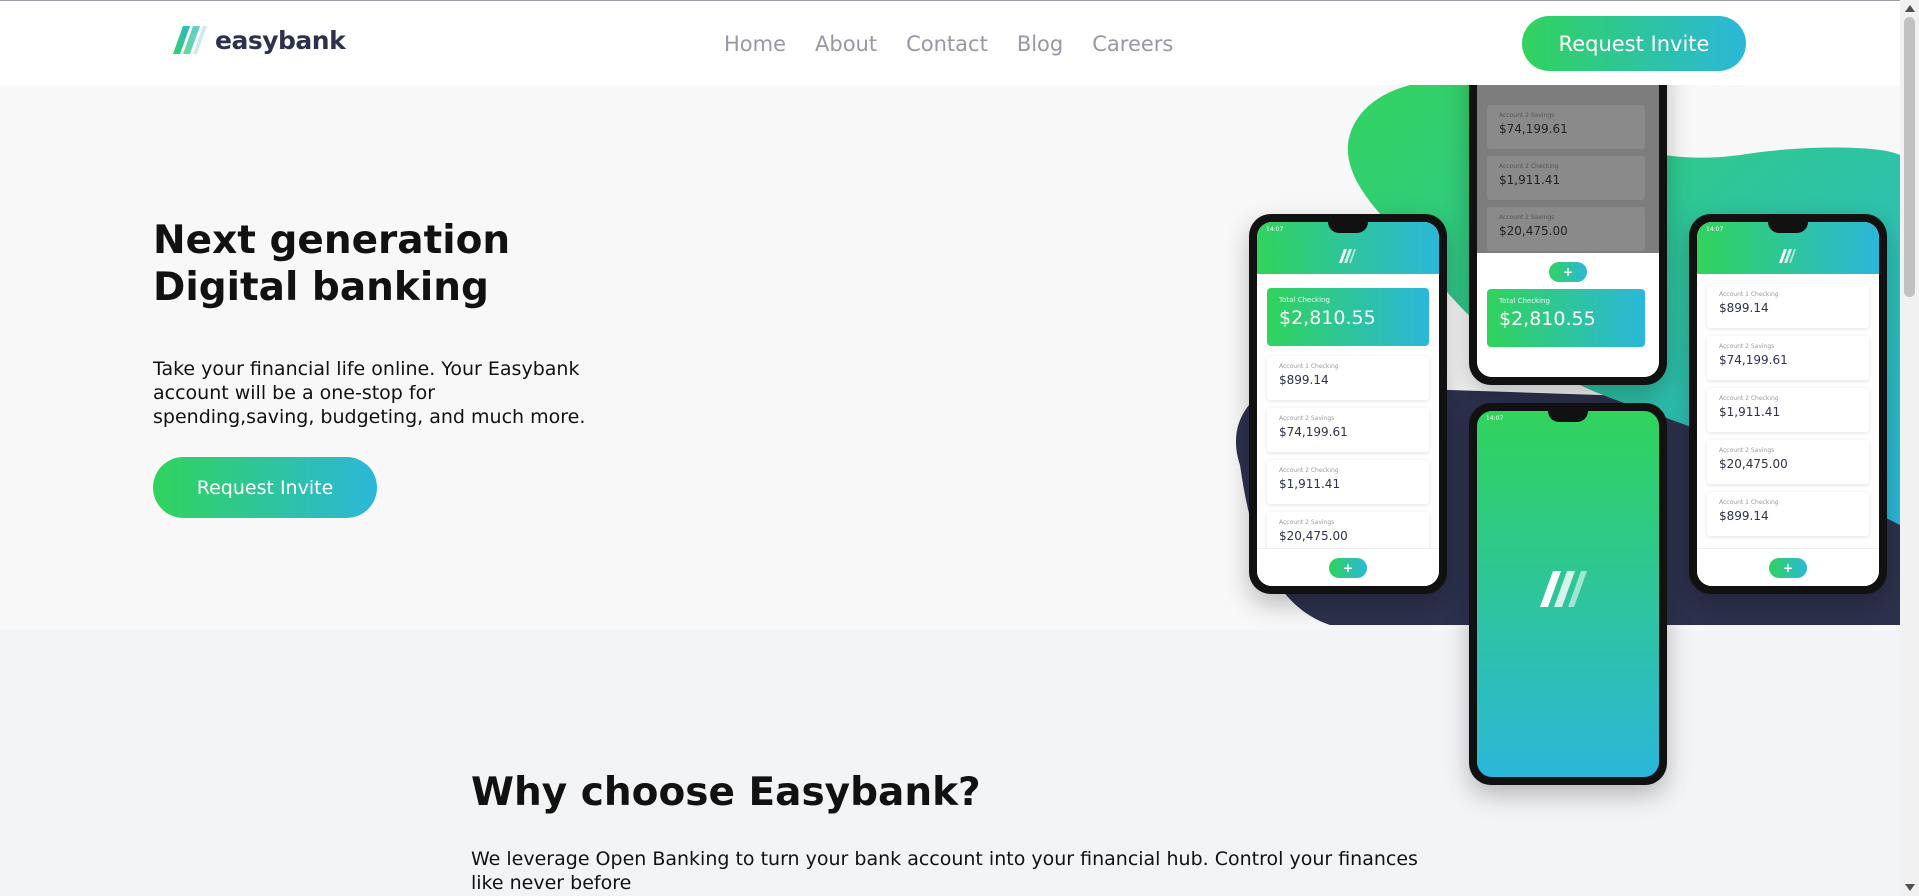 Image resolution: width=1919 pixels, height=896 pixels. I want to click on hero-title: Next generation Digital banking, so click(353, 264).